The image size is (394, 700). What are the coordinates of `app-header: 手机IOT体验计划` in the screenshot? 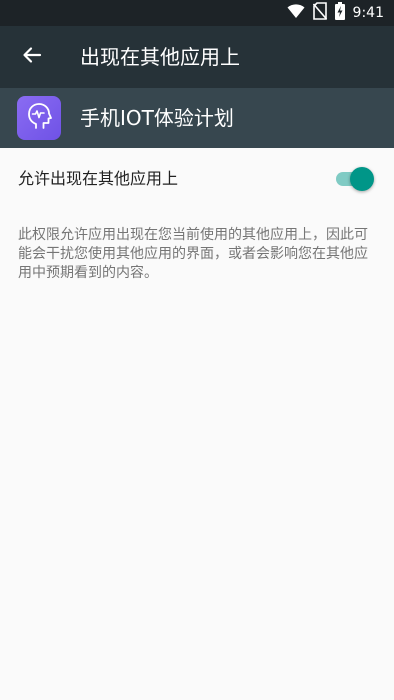 It's located at (197, 118).